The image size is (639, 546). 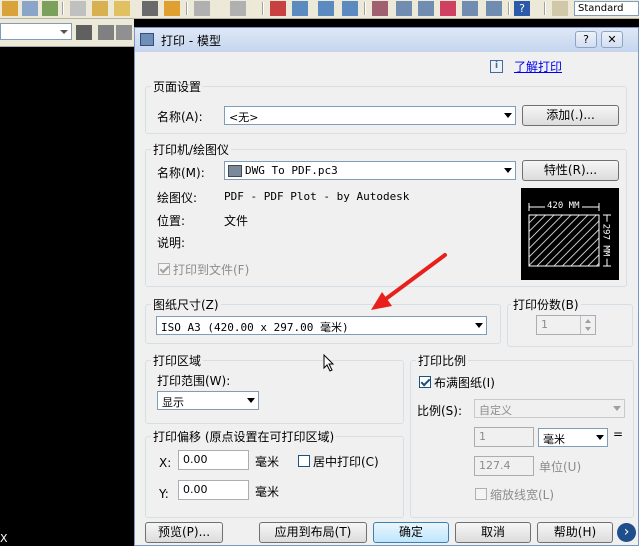 I want to click on brush-icon, so click(x=122, y=8).